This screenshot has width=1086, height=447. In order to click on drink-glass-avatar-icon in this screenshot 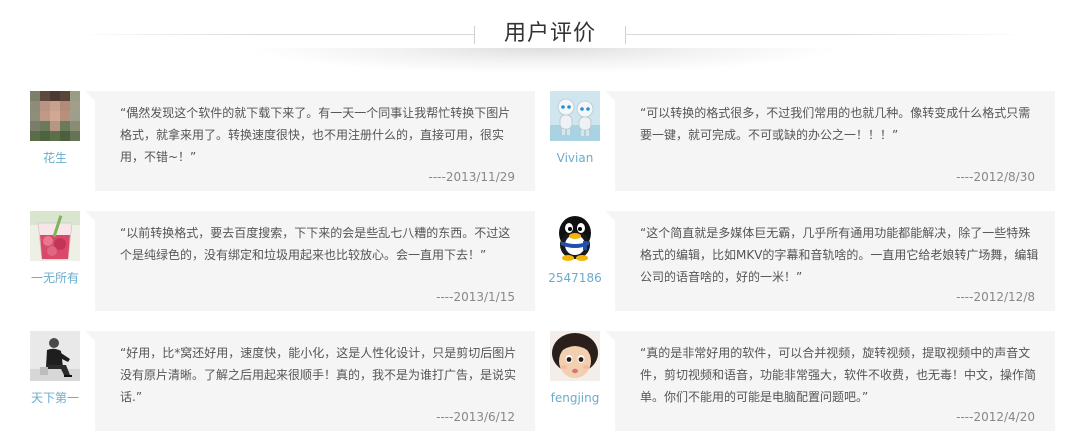, I will do `click(55, 236)`.